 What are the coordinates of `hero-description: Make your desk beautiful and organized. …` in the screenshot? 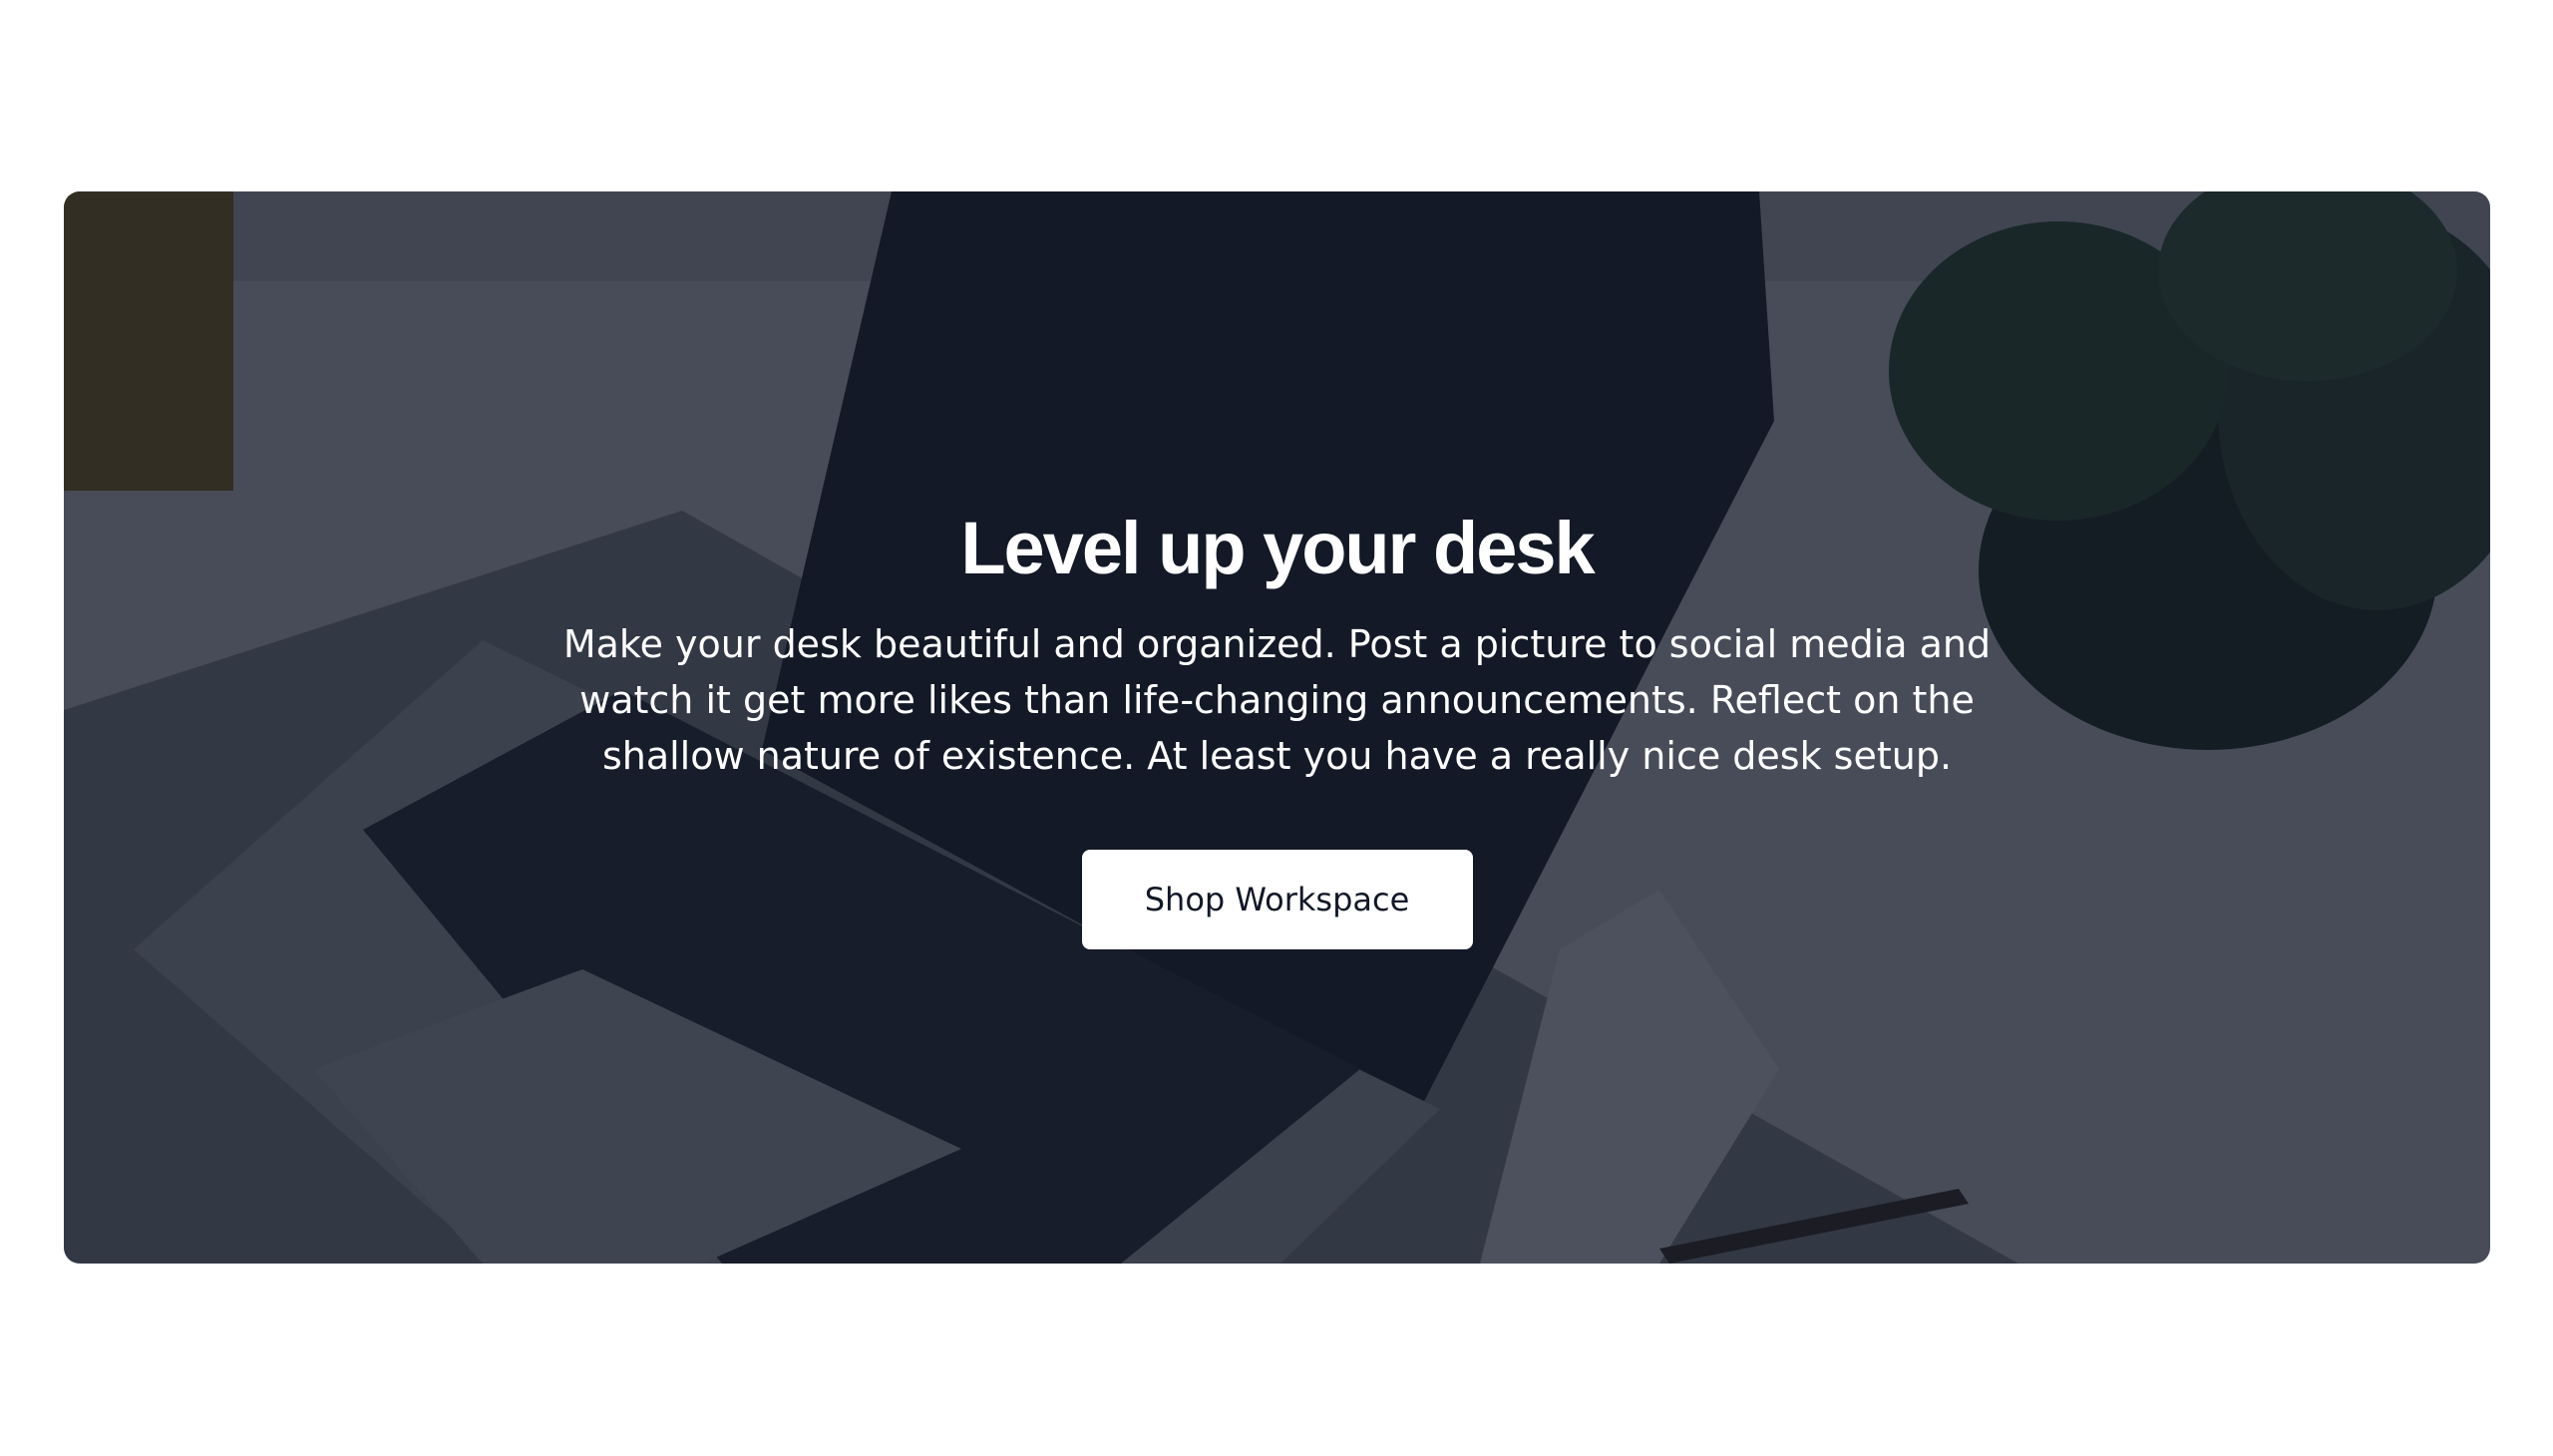 It's located at (1277, 700).